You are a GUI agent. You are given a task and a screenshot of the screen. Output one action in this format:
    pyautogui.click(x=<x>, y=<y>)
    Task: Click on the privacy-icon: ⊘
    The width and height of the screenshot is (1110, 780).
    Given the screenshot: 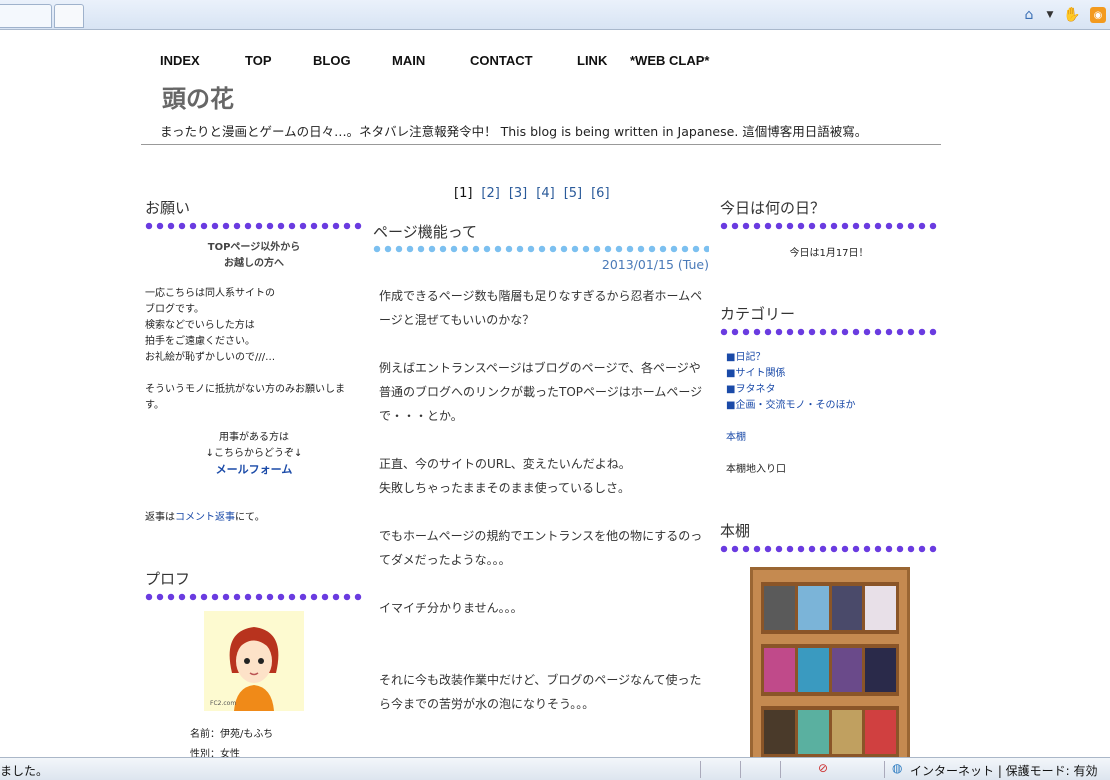 What is the action you would take?
    pyautogui.click(x=826, y=769)
    